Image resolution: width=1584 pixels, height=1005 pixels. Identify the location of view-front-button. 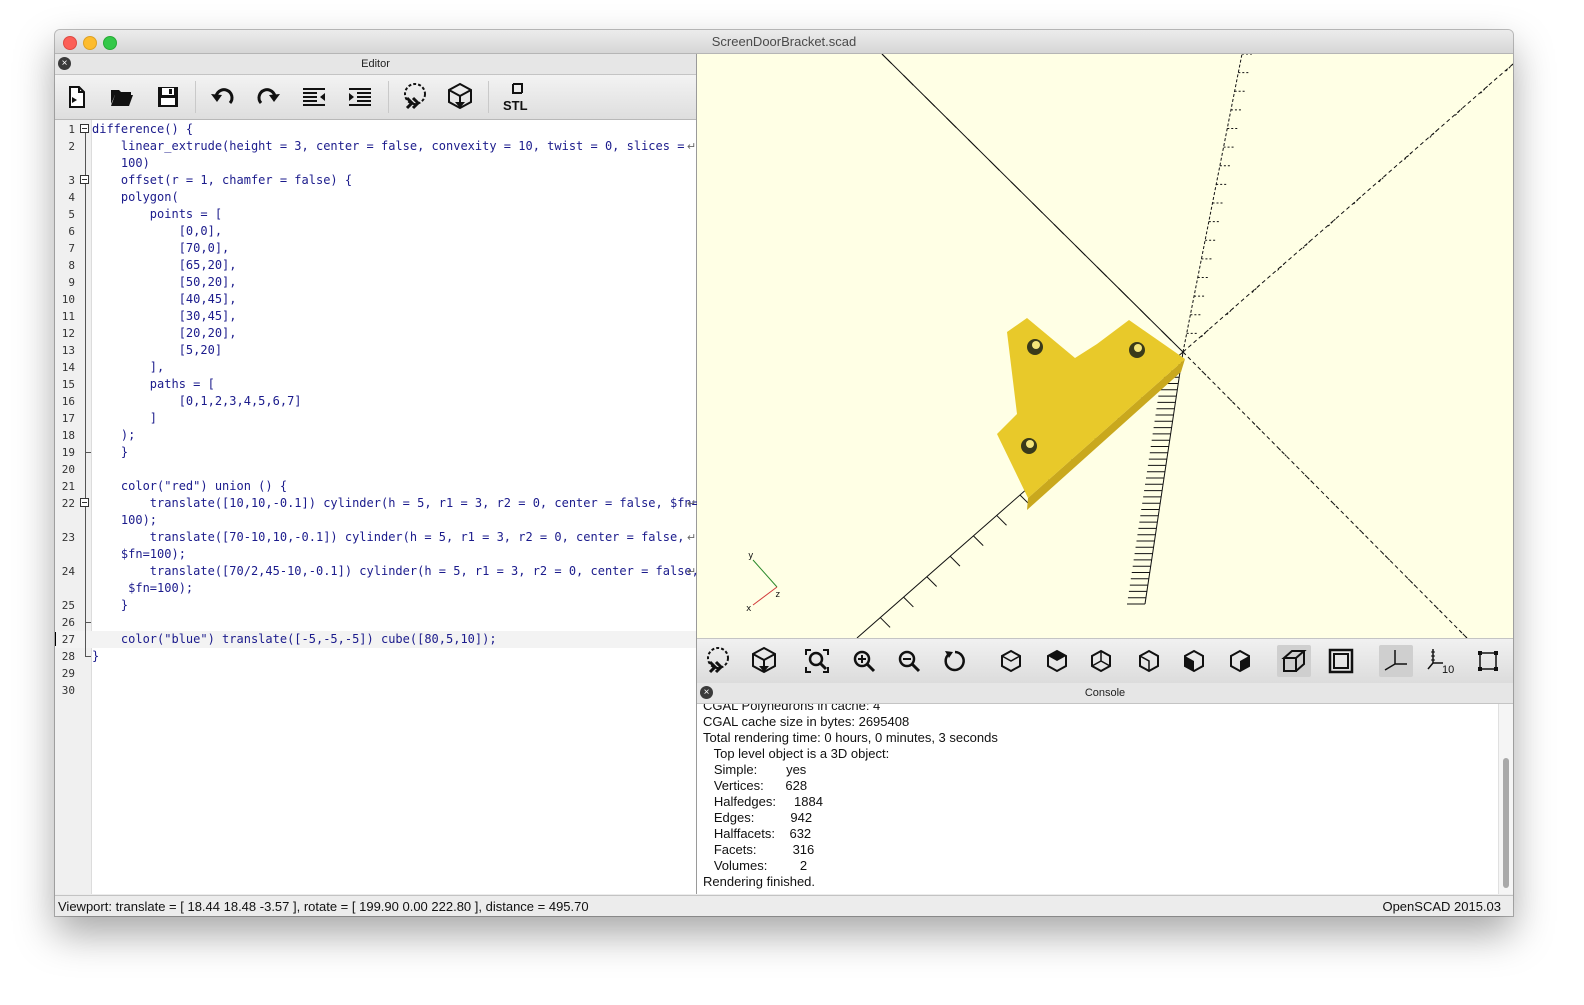
(1194, 661).